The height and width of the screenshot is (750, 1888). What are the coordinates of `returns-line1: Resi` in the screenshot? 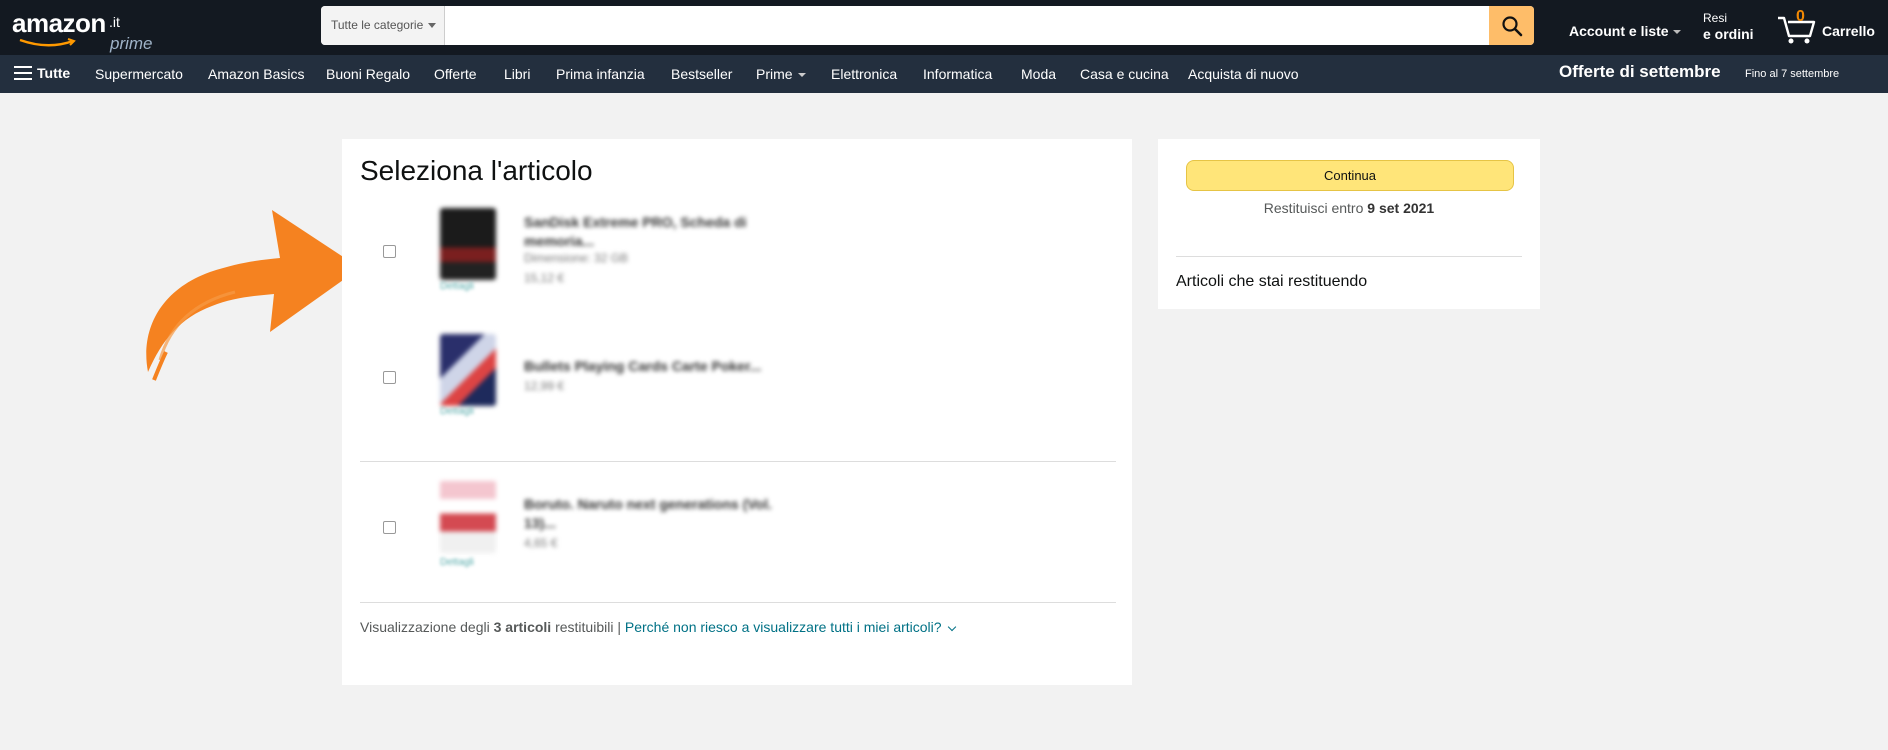 It's located at (1715, 18).